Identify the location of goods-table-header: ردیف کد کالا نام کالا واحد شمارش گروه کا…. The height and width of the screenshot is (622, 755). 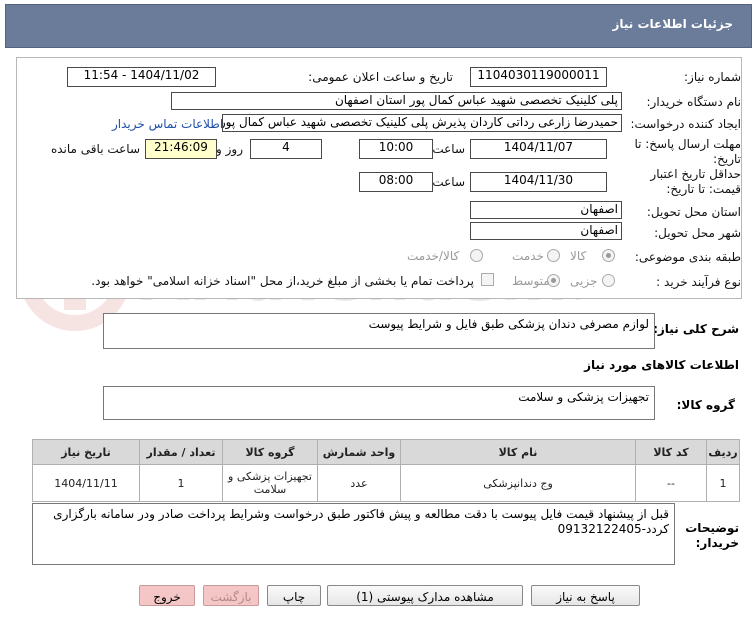
(386, 452).